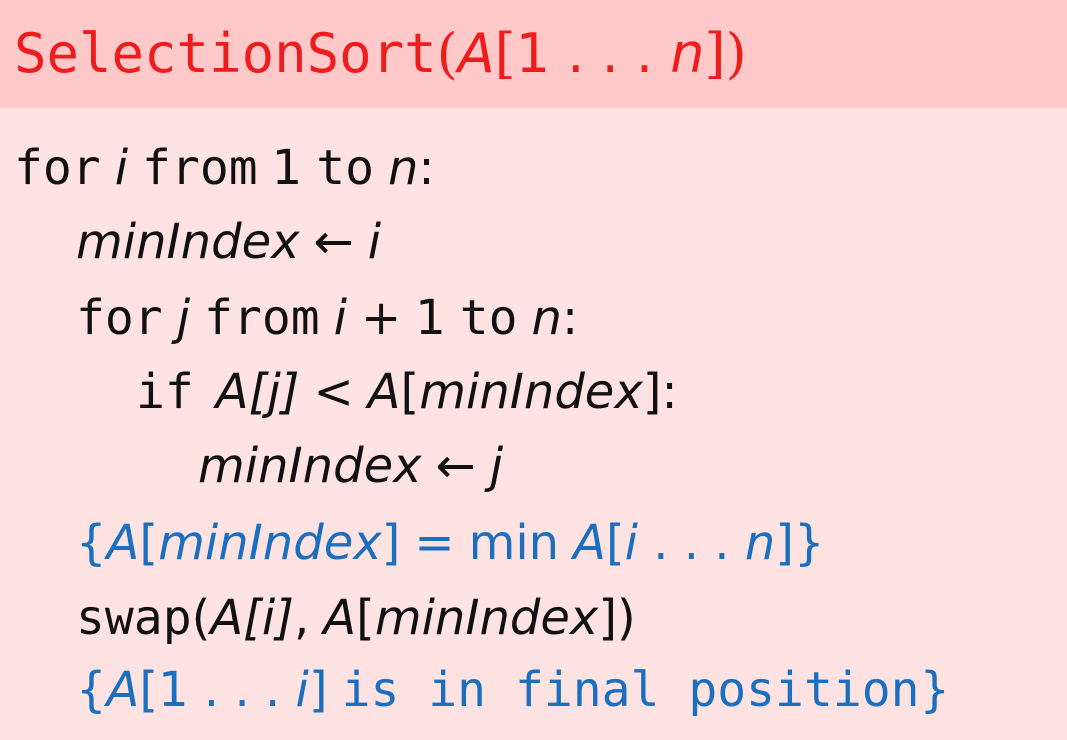 The image size is (1067, 740). I want to click on code-line-8-invariant: {A[1 . . . i] is in final position}, so click(513, 690).